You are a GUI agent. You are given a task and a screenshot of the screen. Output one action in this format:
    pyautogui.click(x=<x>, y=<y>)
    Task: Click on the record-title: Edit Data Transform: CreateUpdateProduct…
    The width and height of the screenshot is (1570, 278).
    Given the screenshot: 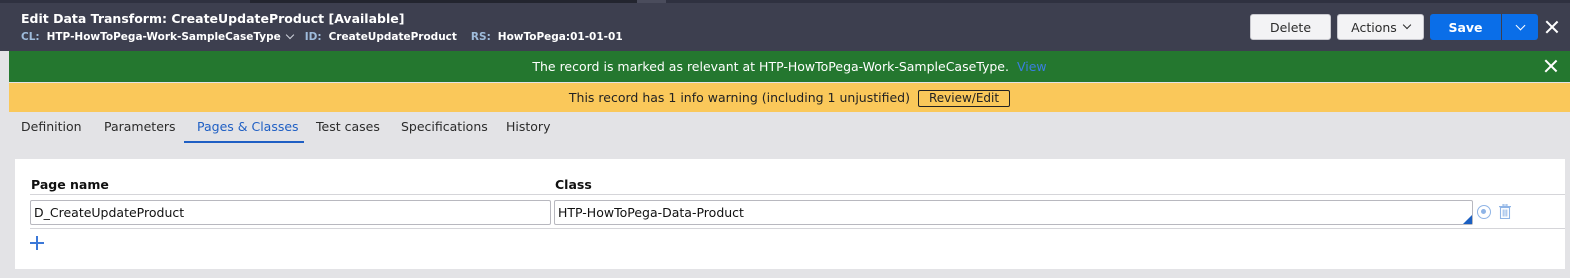 What is the action you would take?
    pyautogui.click(x=212, y=18)
    